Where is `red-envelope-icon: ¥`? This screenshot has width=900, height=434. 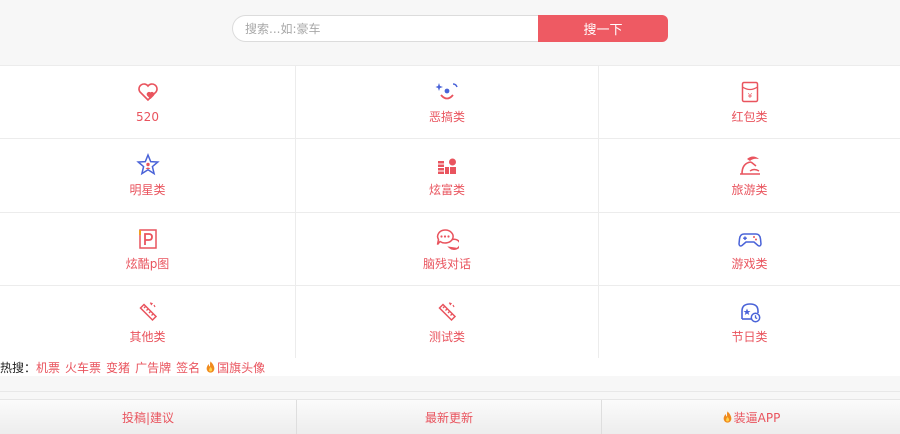 red-envelope-icon: ¥ is located at coordinates (750, 92).